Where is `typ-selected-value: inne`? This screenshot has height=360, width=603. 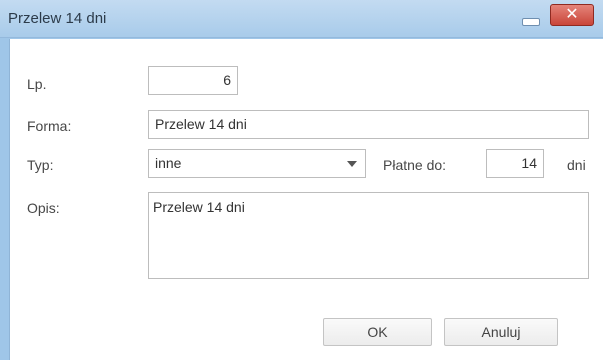
typ-selected-value: inne is located at coordinates (168, 163).